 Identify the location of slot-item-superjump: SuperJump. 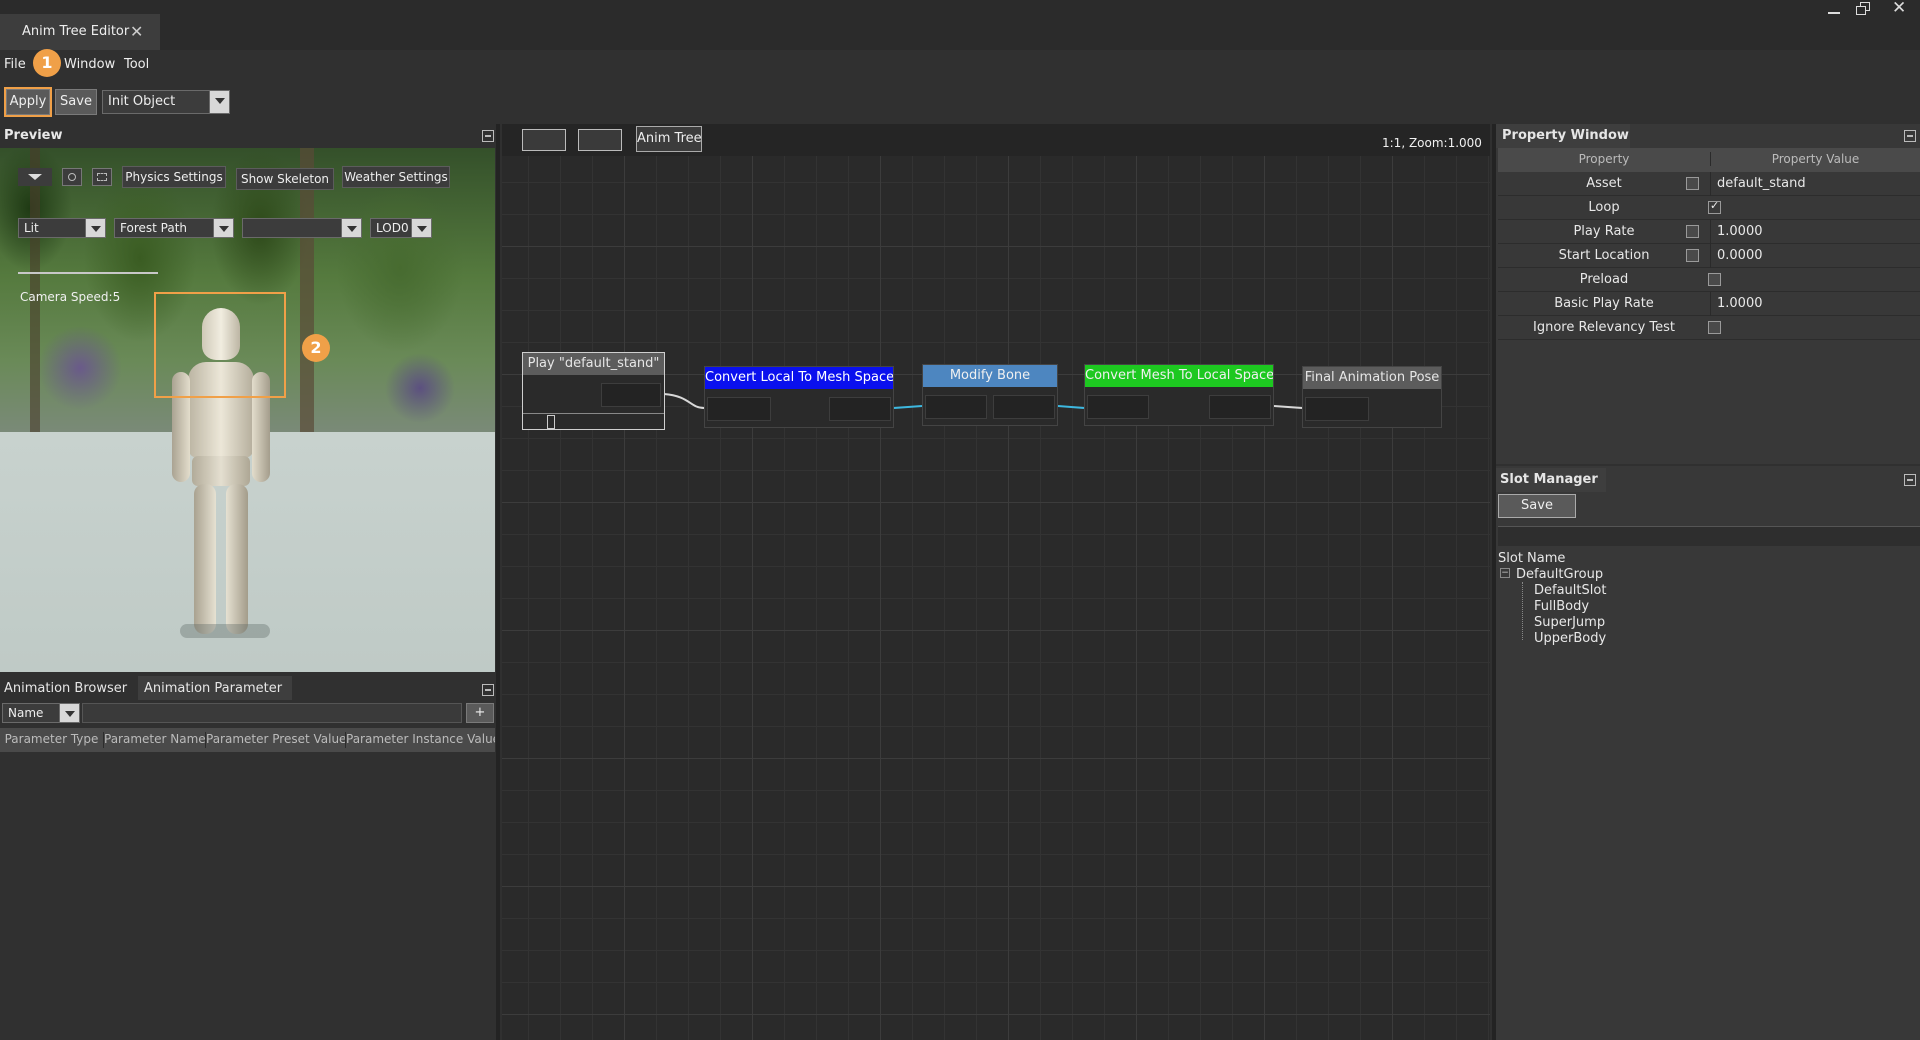
(1569, 622).